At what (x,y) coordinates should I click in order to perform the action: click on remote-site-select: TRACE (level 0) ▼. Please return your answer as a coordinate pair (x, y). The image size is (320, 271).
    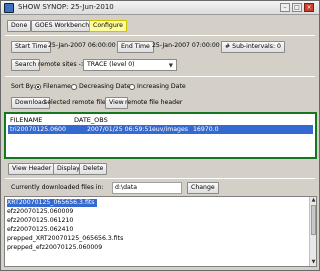
    Looking at the image, I should click on (130, 65).